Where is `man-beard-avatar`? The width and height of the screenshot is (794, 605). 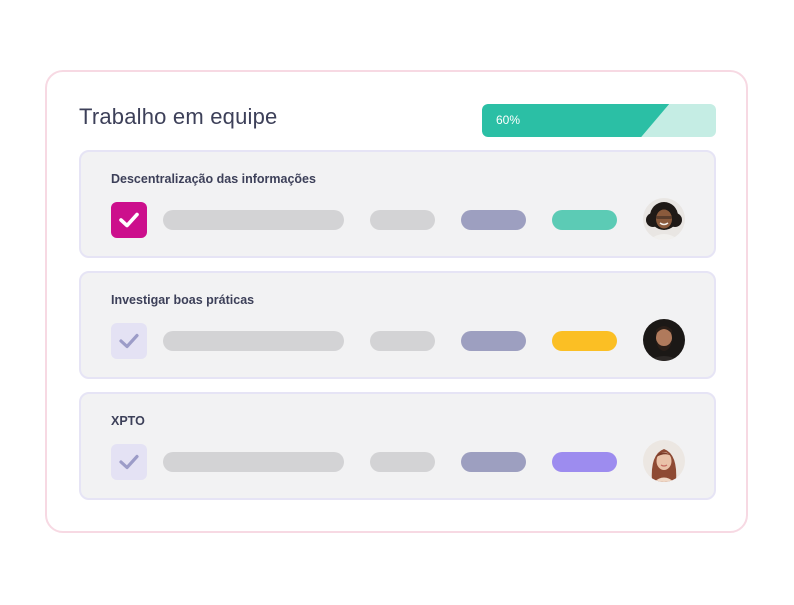 man-beard-avatar is located at coordinates (664, 340).